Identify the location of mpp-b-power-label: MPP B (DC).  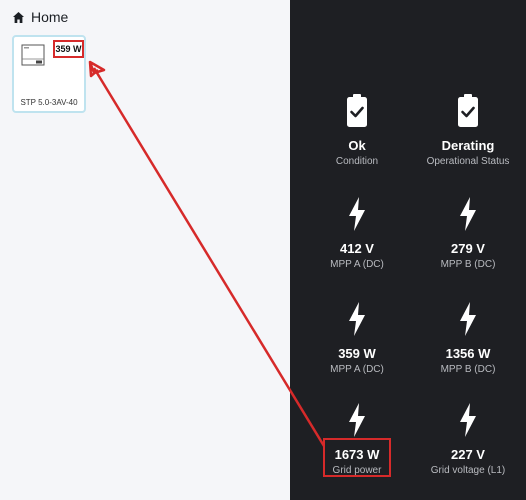
(468, 369).